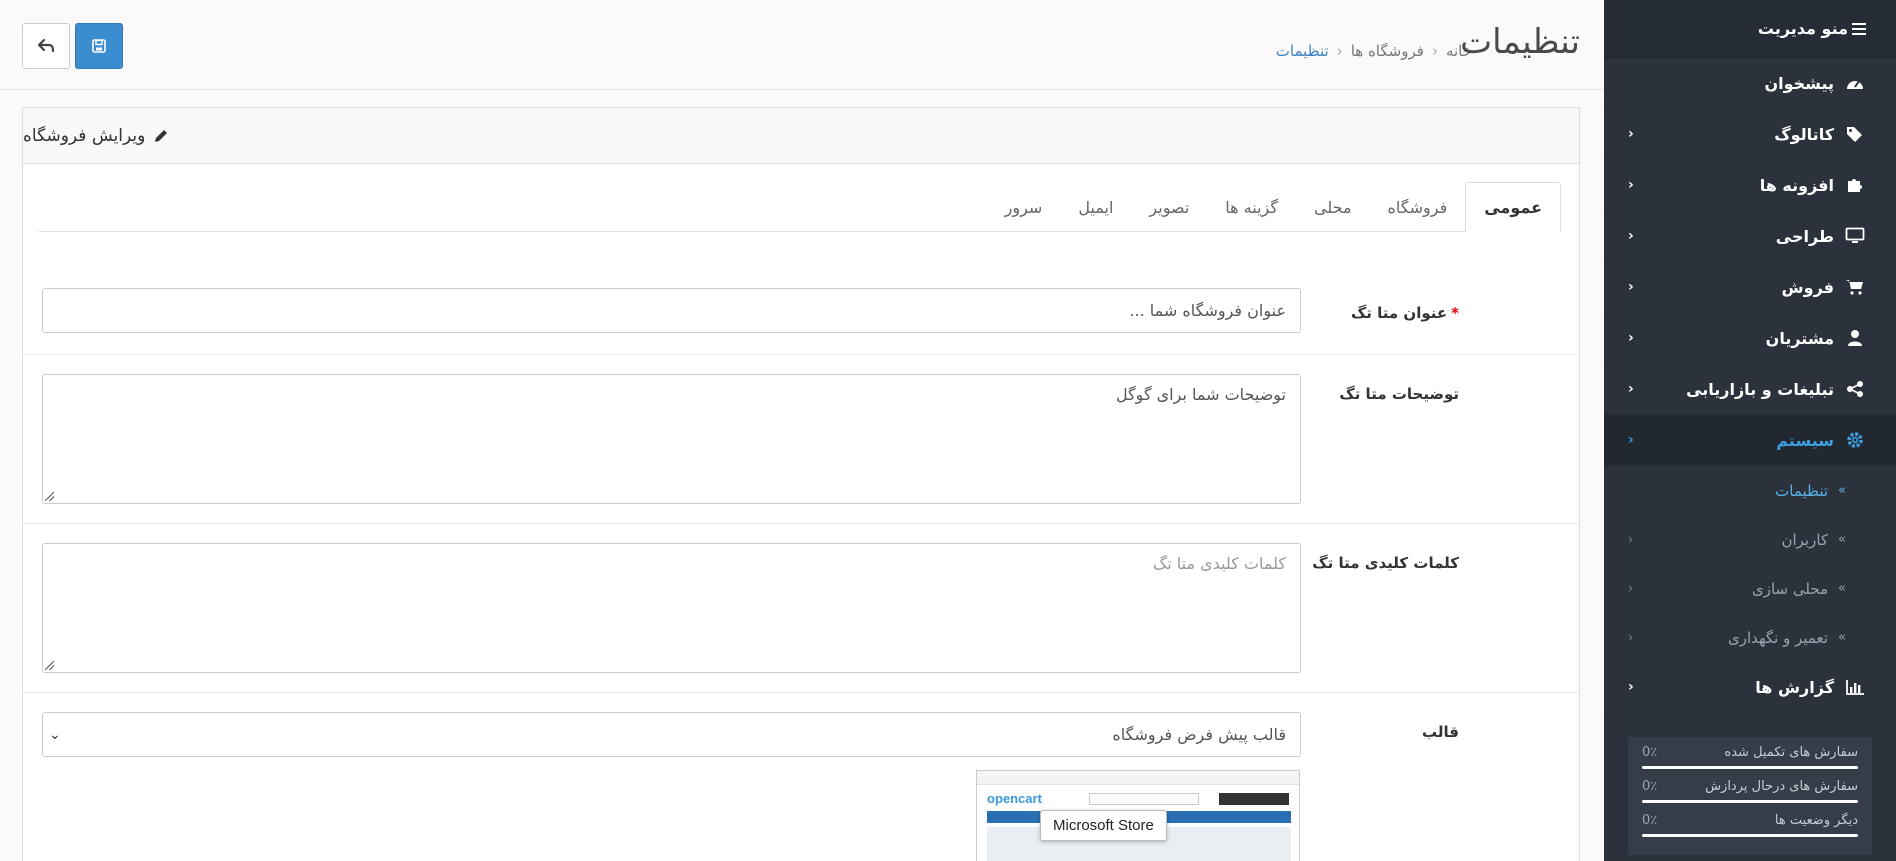  I want to click on pencil-icon, so click(161, 135).